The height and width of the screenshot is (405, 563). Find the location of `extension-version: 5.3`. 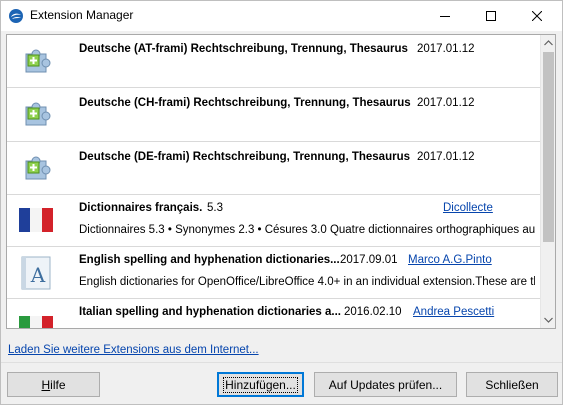

extension-version: 5.3 is located at coordinates (215, 208).